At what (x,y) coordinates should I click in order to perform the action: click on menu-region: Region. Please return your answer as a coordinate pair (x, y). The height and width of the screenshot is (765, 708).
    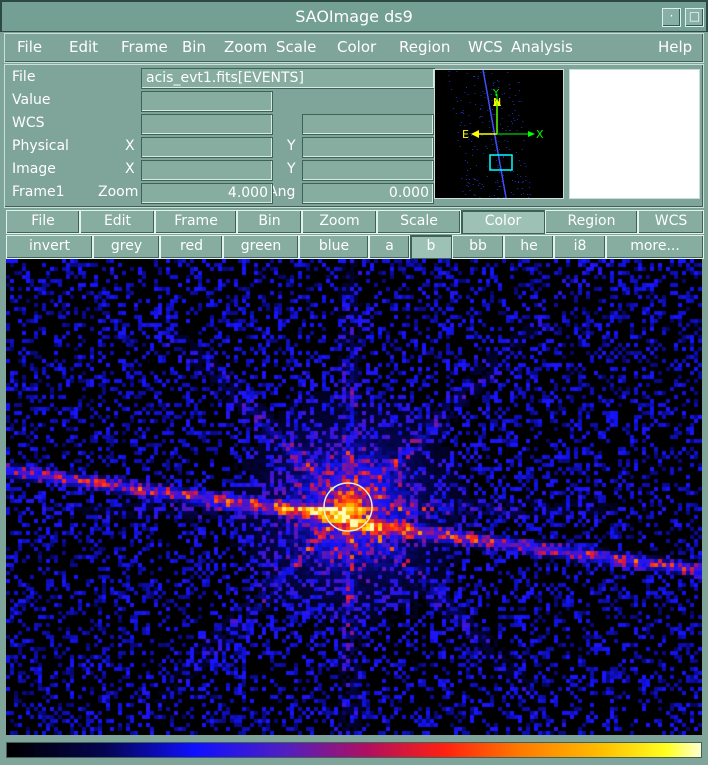
    Looking at the image, I should click on (424, 47).